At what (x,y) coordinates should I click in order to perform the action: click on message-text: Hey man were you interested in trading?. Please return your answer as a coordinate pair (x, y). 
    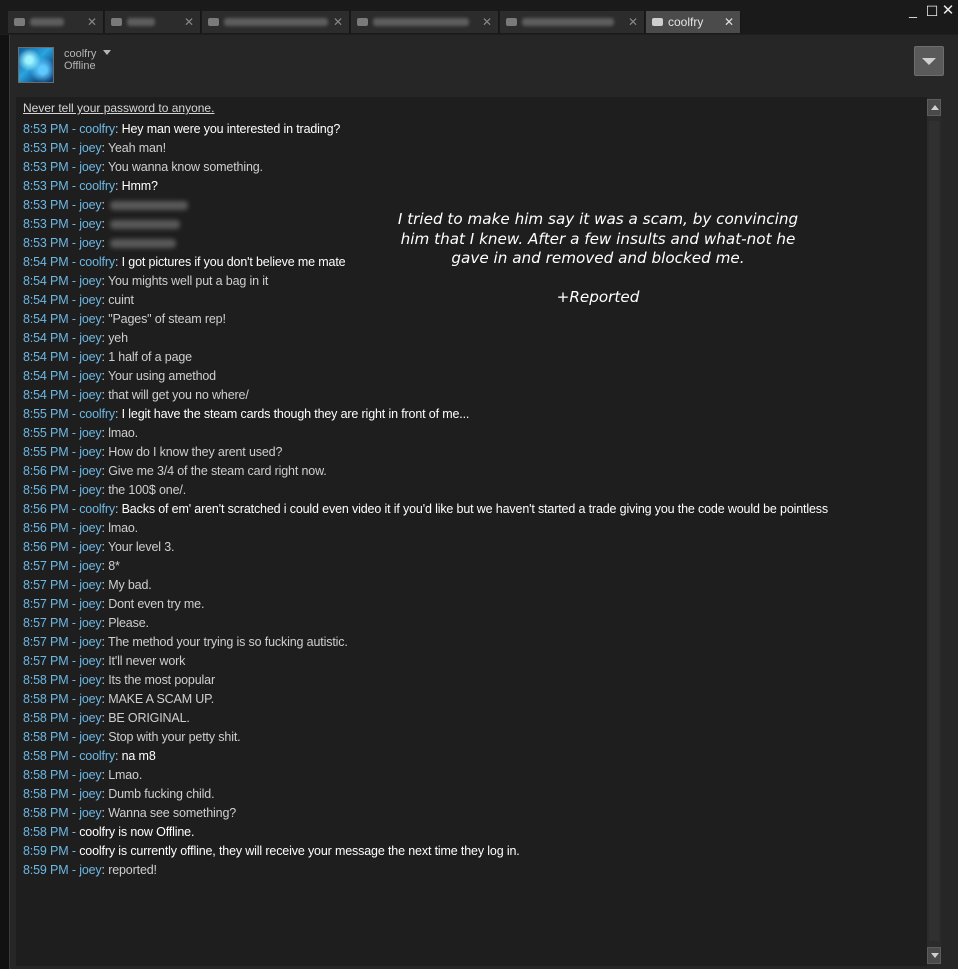
    Looking at the image, I should click on (231, 129).